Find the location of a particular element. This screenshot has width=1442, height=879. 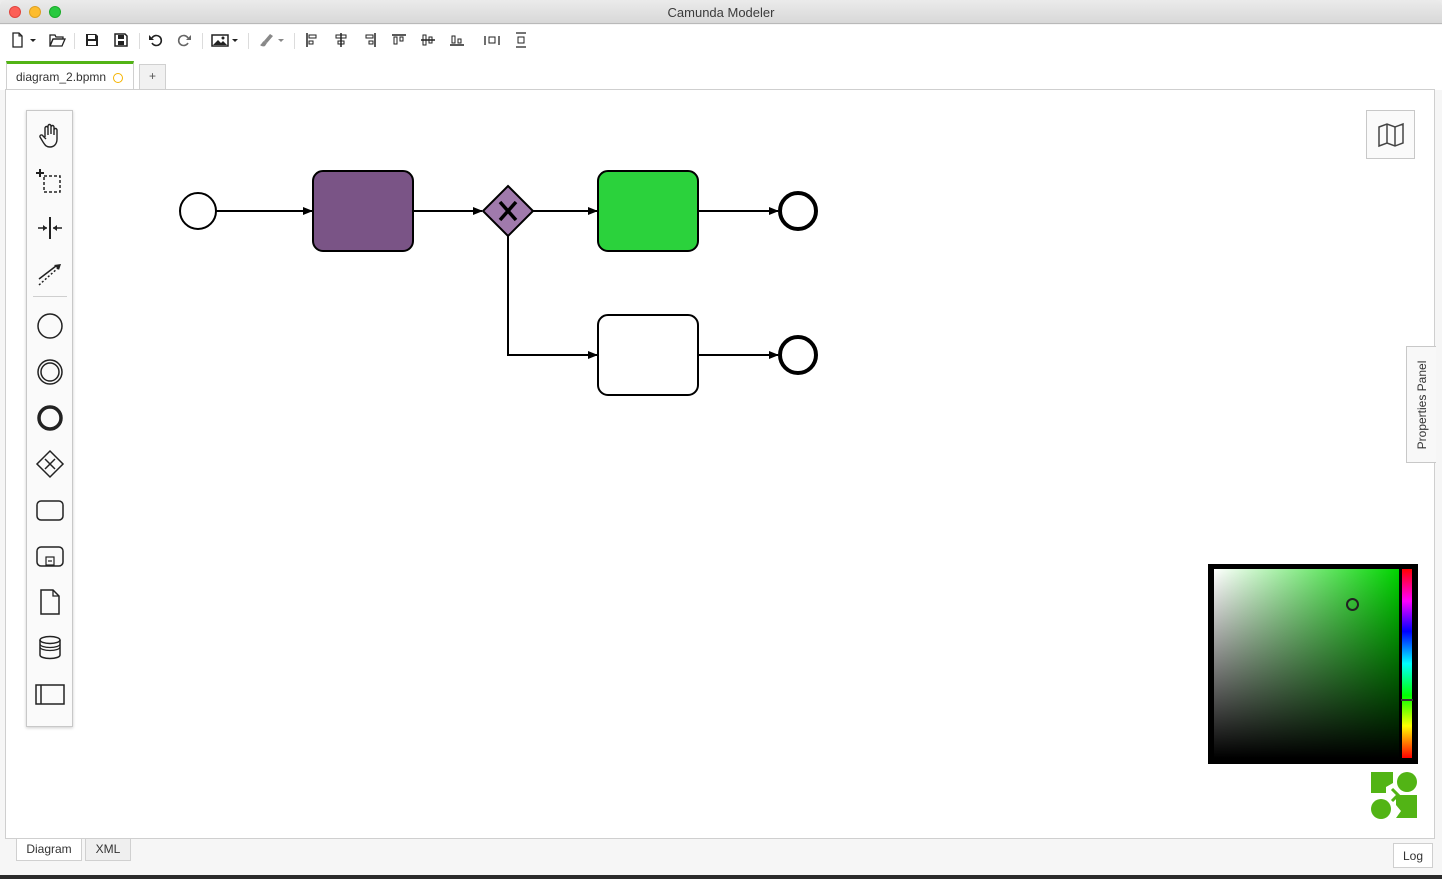

create-data-store is located at coordinates (50, 648).